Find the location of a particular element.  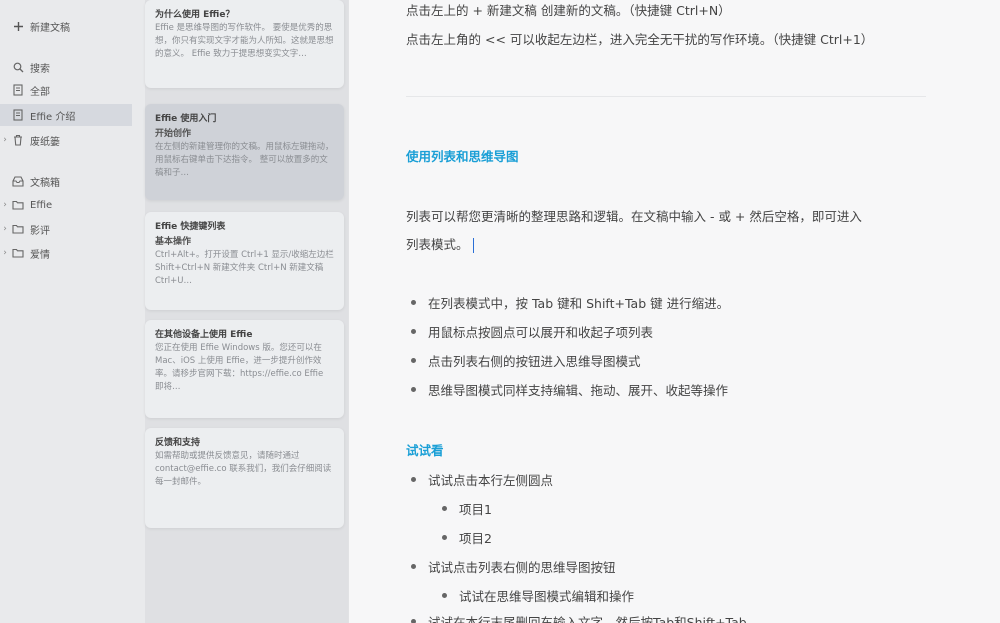

list-item-text: 点击列表右侧的按钮进入思维导图模式 is located at coordinates (534, 361).